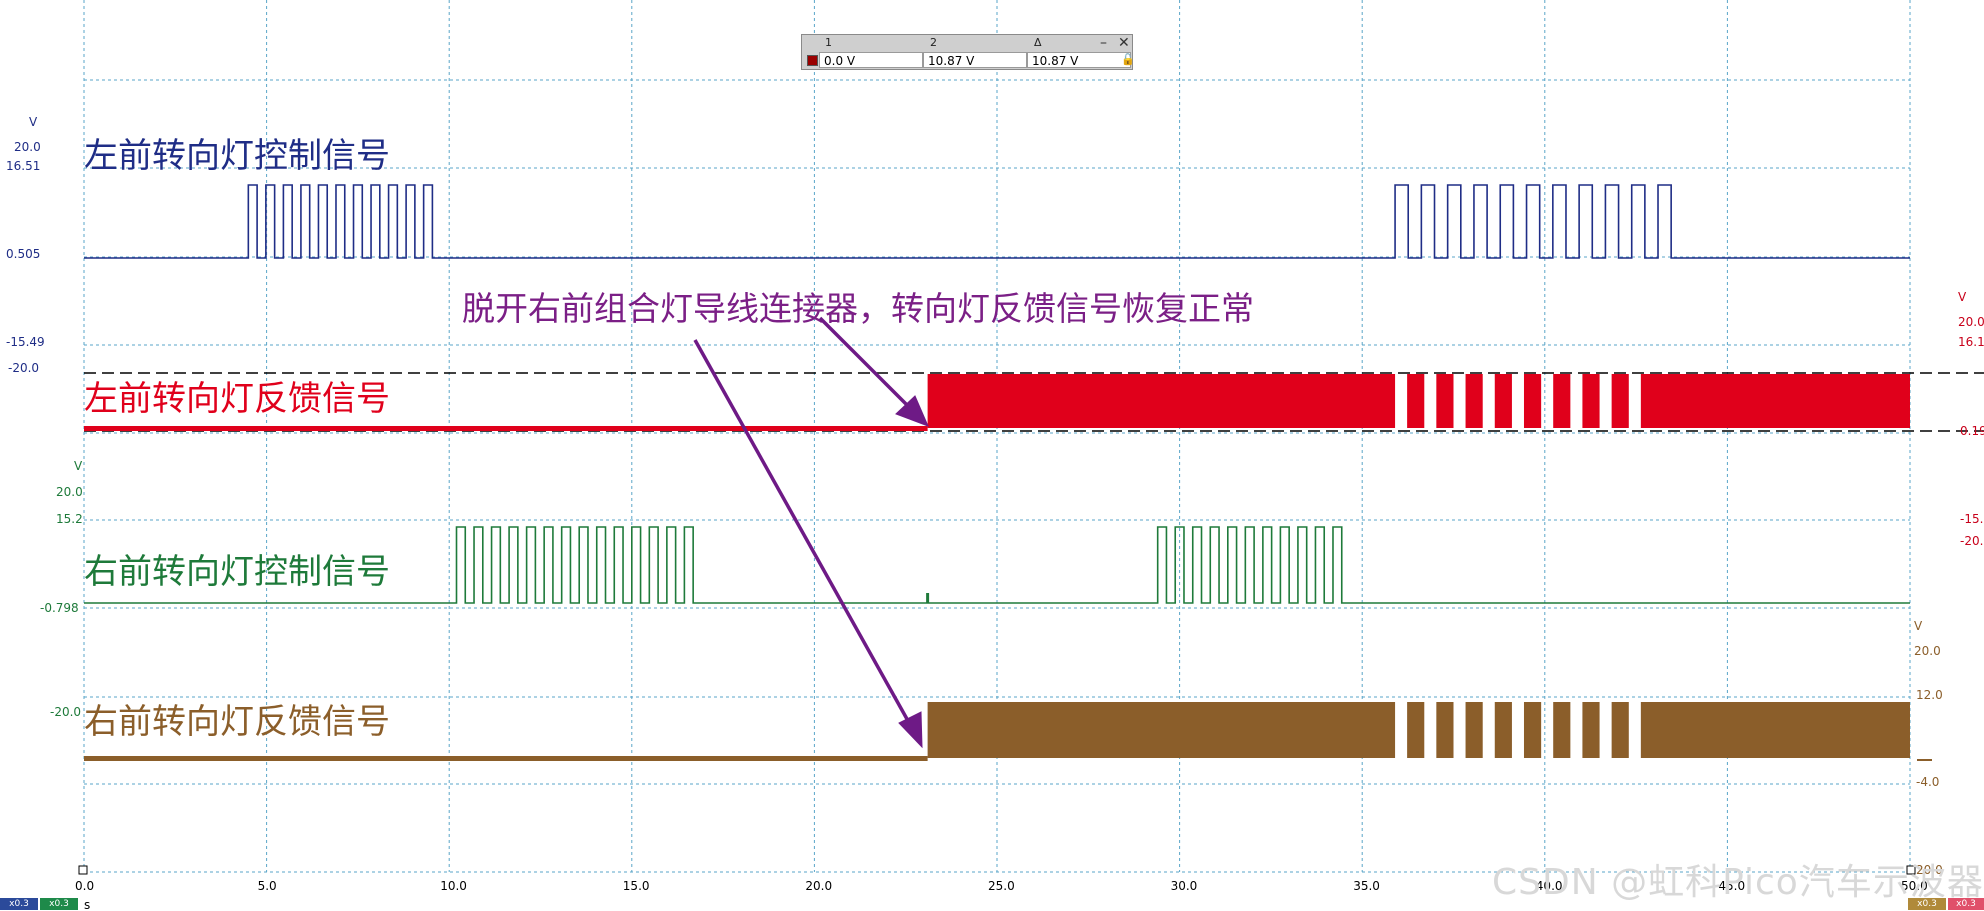 The height and width of the screenshot is (911, 1984). What do you see at coordinates (237, 722) in the screenshot?
I see `ch4-label: 右前转向灯反馈信号` at bounding box center [237, 722].